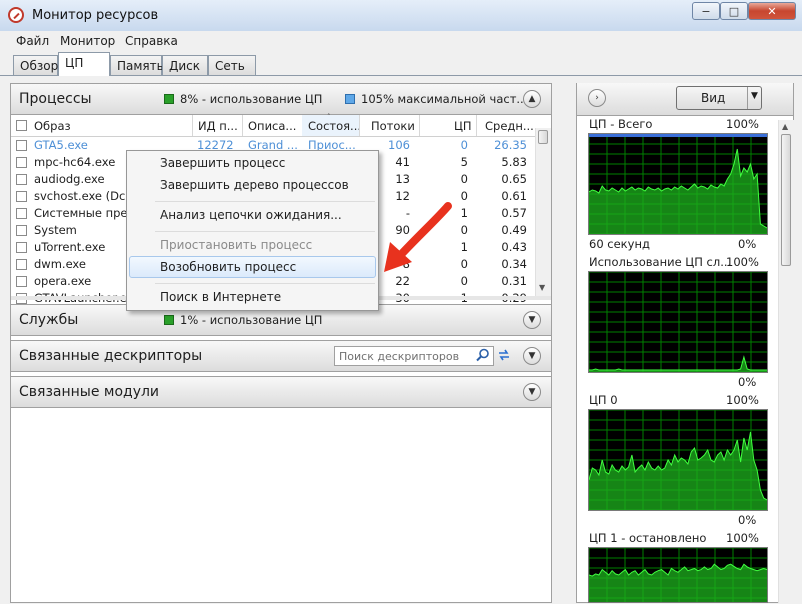 Image resolution: width=802 pixels, height=604 pixels. Describe the element at coordinates (251, 99) in the screenshot. I see `processes-cpu-usage: 8% - использование ЦП` at that location.